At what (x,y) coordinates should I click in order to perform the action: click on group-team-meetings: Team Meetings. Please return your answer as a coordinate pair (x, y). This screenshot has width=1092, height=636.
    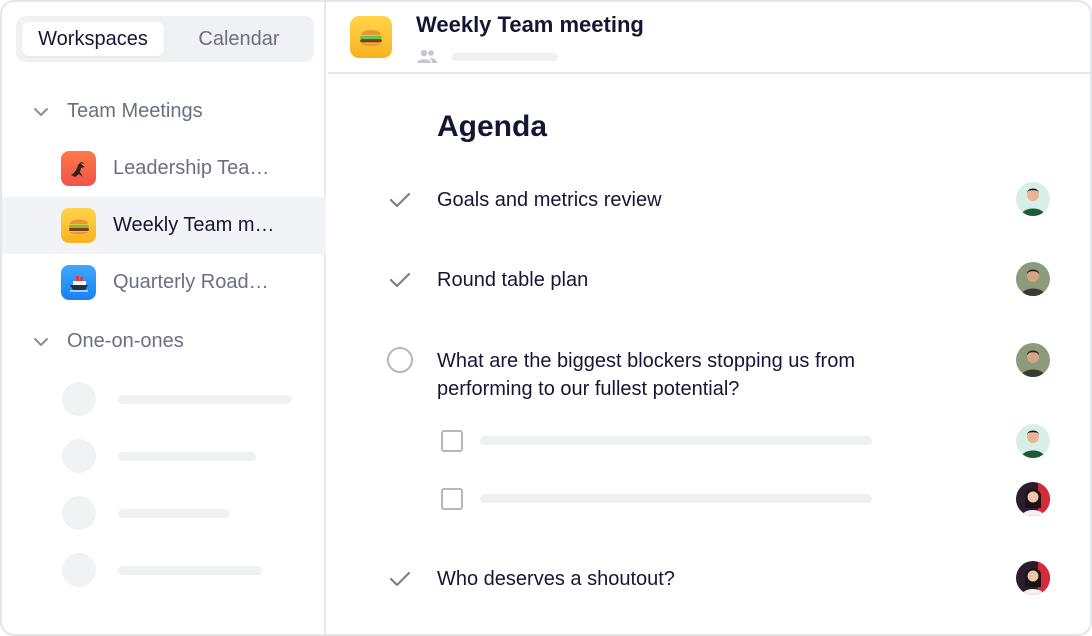
    Looking at the image, I should click on (164, 111).